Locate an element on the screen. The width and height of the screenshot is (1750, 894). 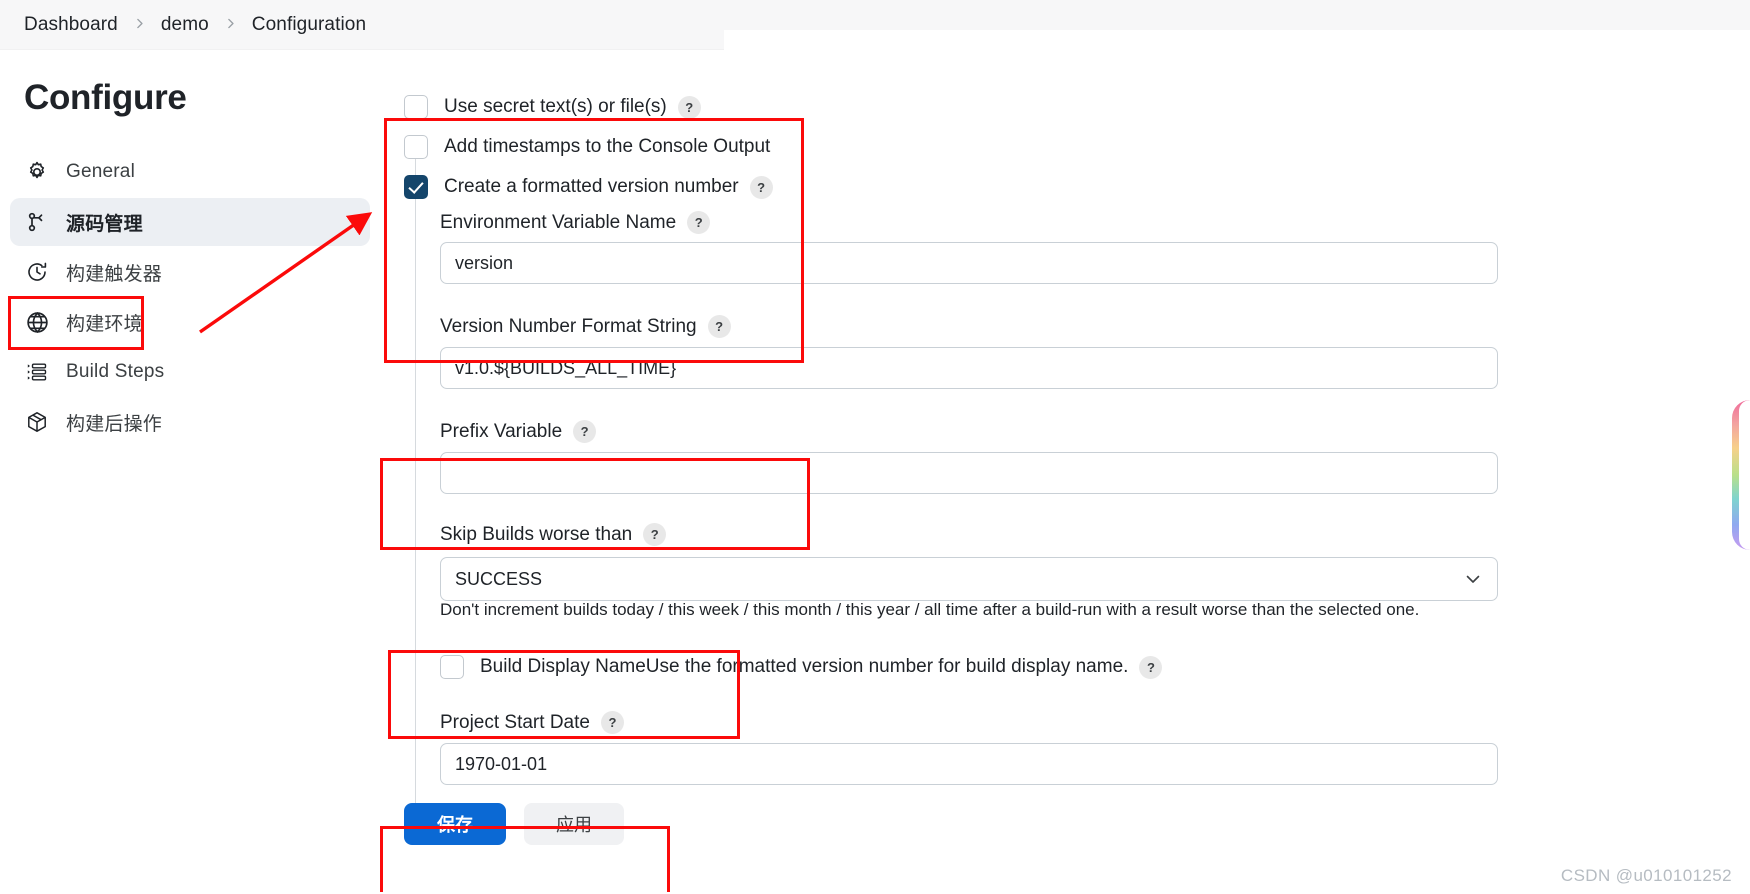
skip-builds-label: Skip Builds worse than is located at coordinates (536, 534).